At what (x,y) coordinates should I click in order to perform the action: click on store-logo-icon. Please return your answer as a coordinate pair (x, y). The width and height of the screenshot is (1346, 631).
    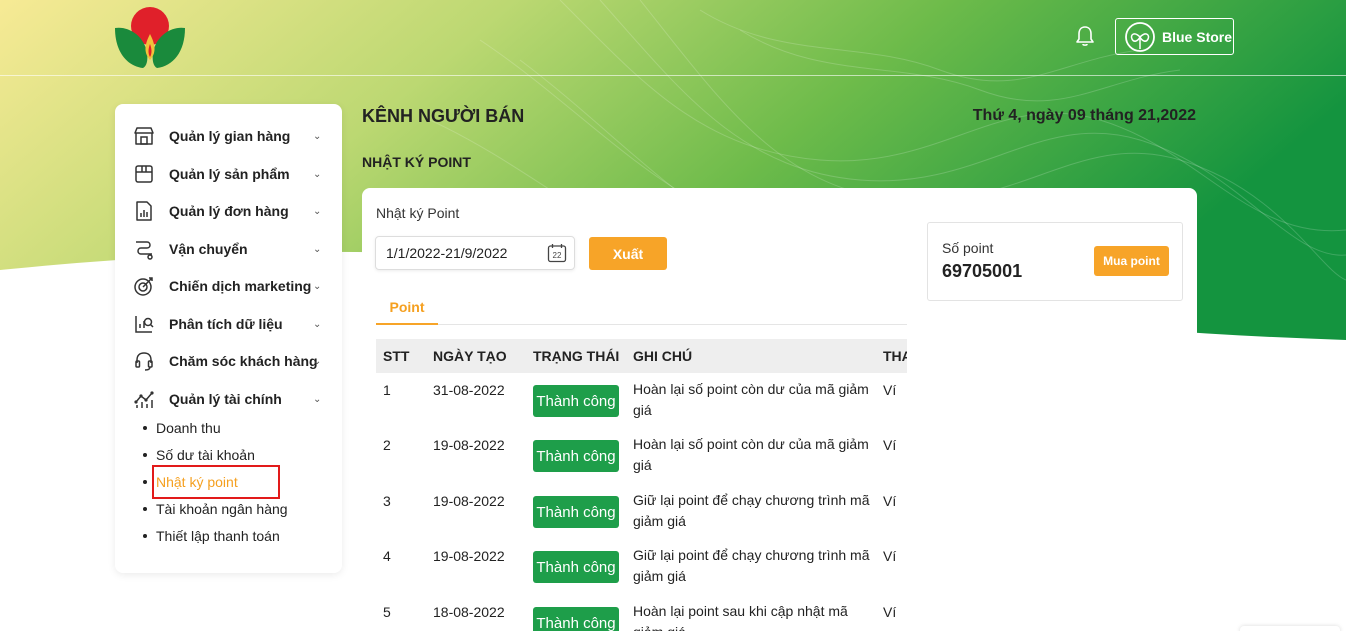
    Looking at the image, I should click on (1140, 36).